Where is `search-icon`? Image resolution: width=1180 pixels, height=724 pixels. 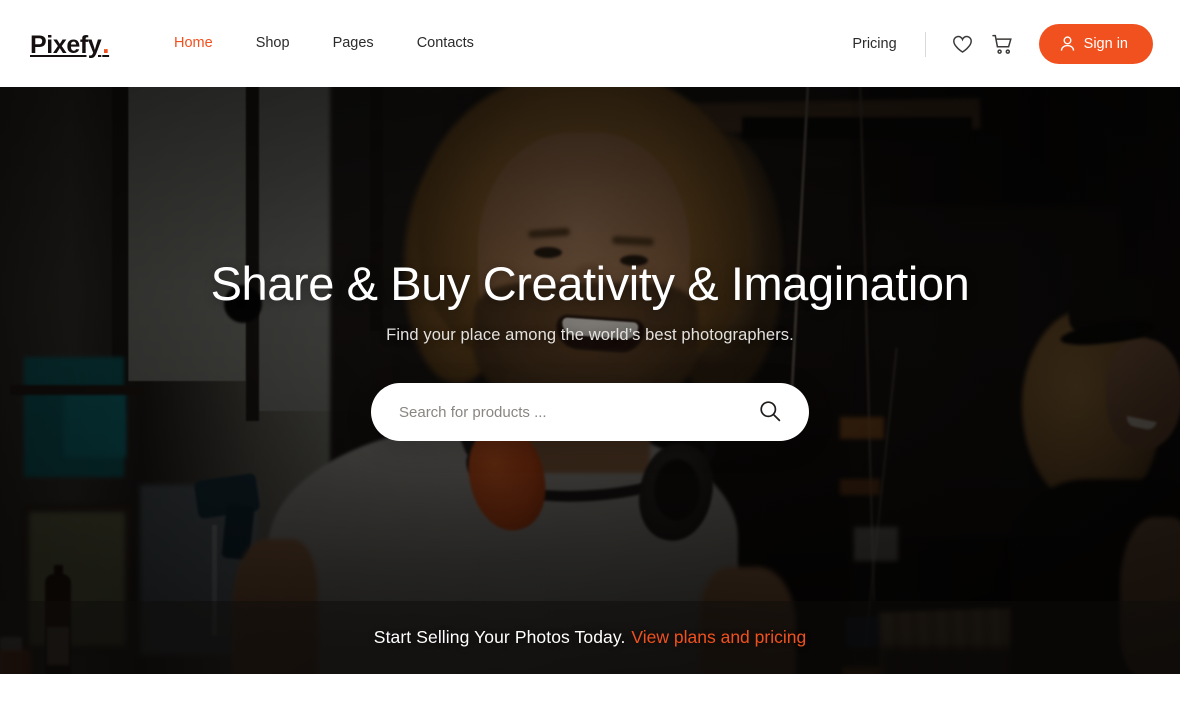 search-icon is located at coordinates (770, 412).